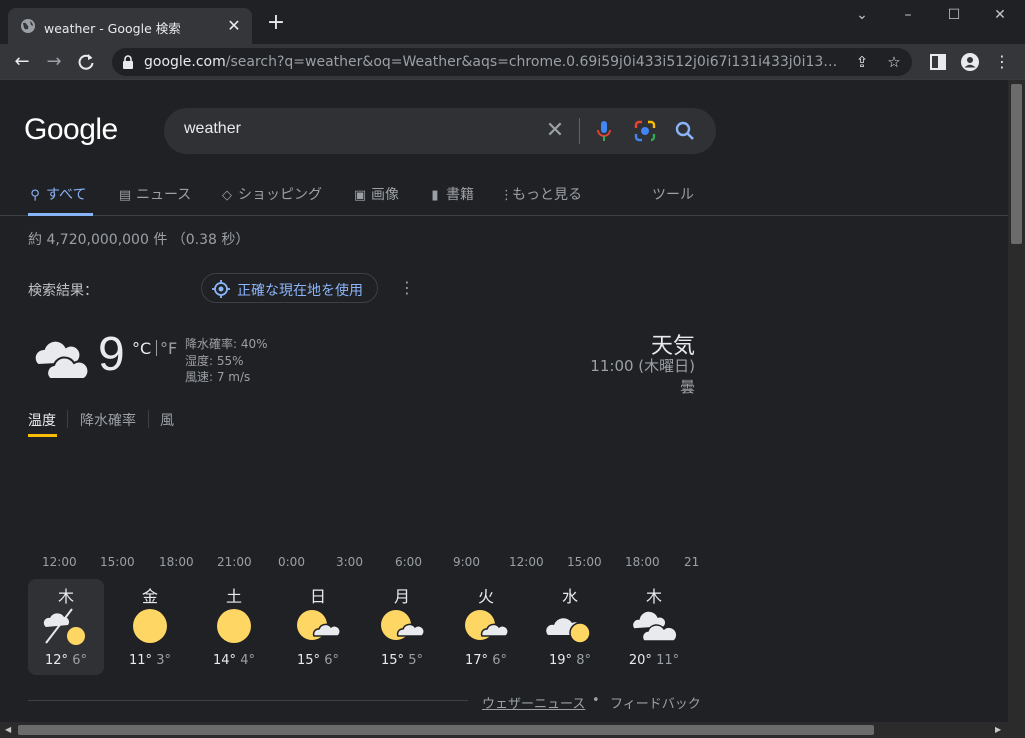  Describe the element at coordinates (642, 562) in the screenshot. I see `hour-label: 18:00` at that location.